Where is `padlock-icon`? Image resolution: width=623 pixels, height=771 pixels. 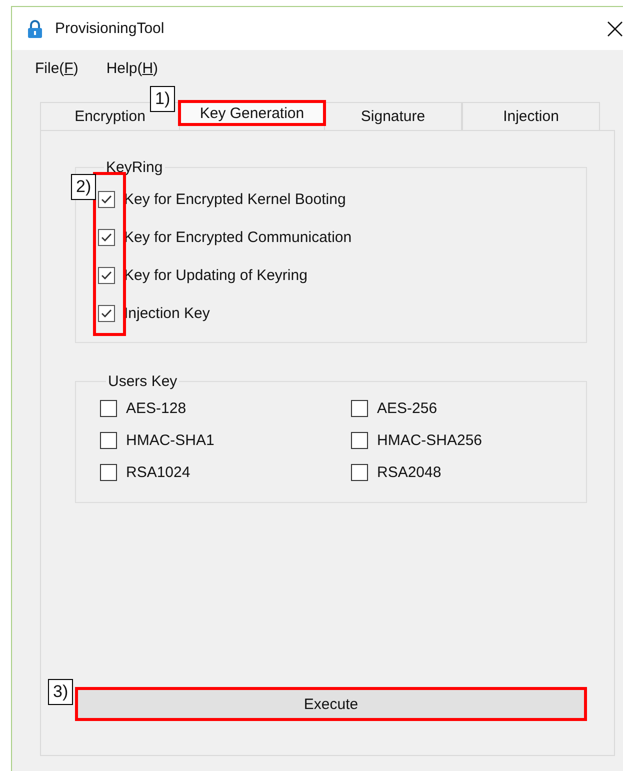 padlock-icon is located at coordinates (35, 29).